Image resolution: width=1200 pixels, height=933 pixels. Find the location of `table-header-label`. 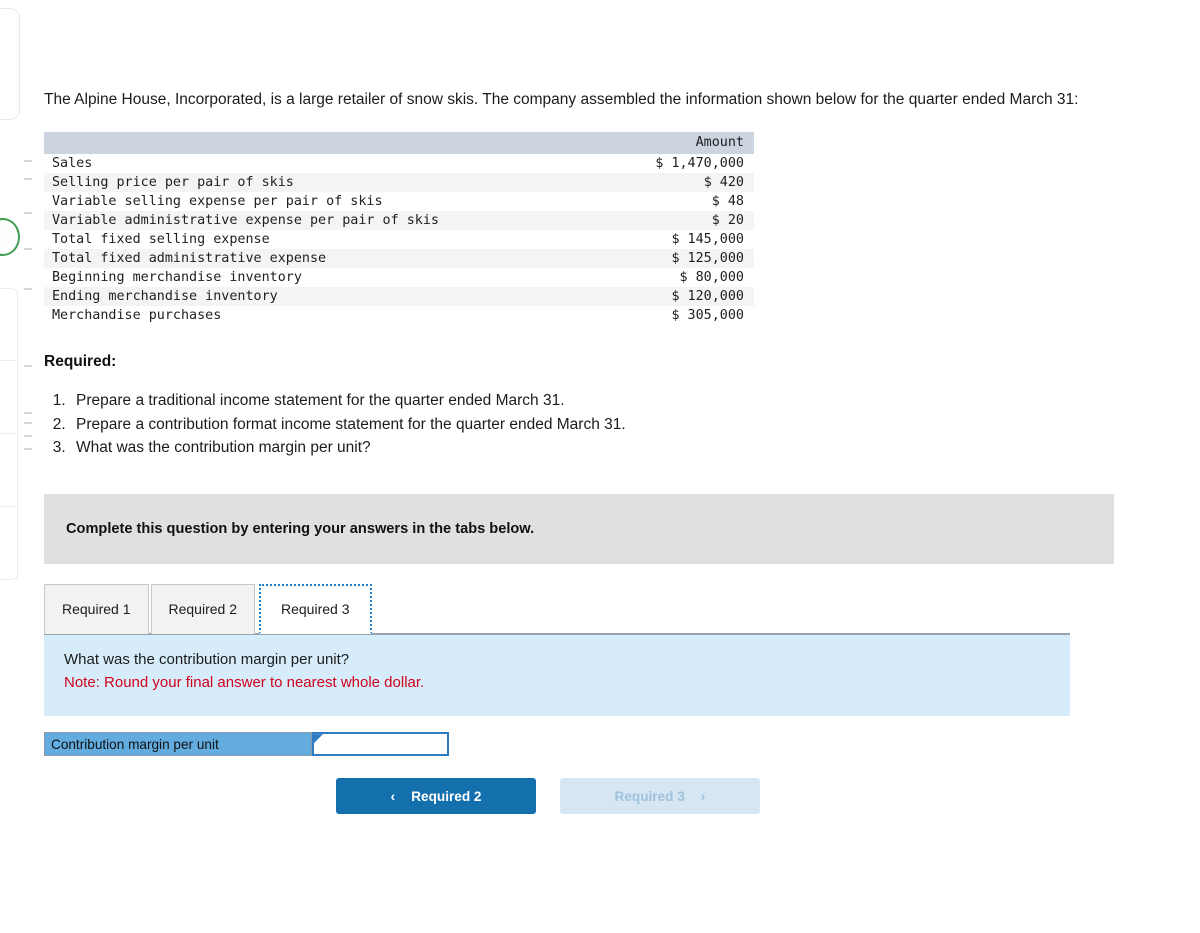

table-header-label is located at coordinates (325, 143).